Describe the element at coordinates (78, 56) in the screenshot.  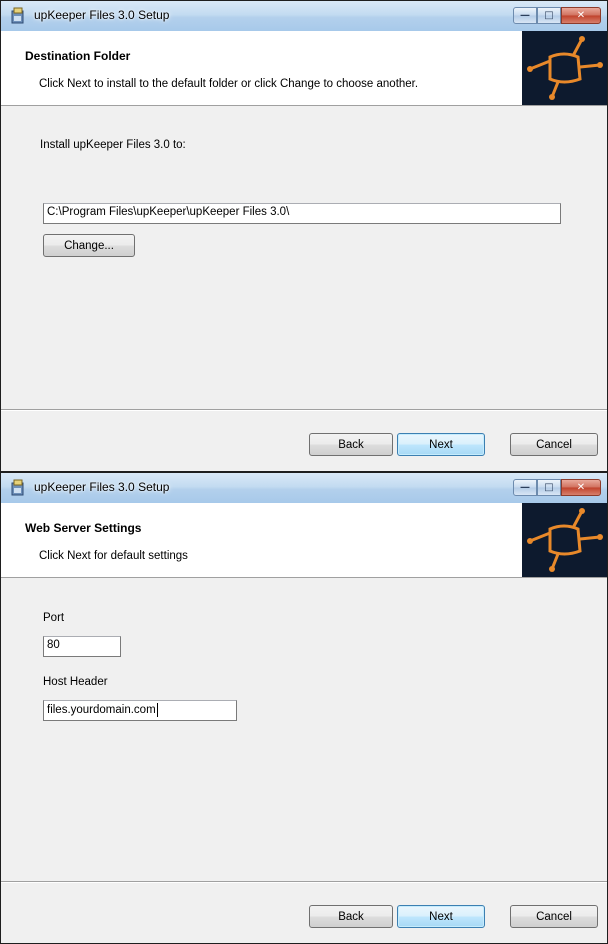
I see `banner-title: Destination Folder` at that location.